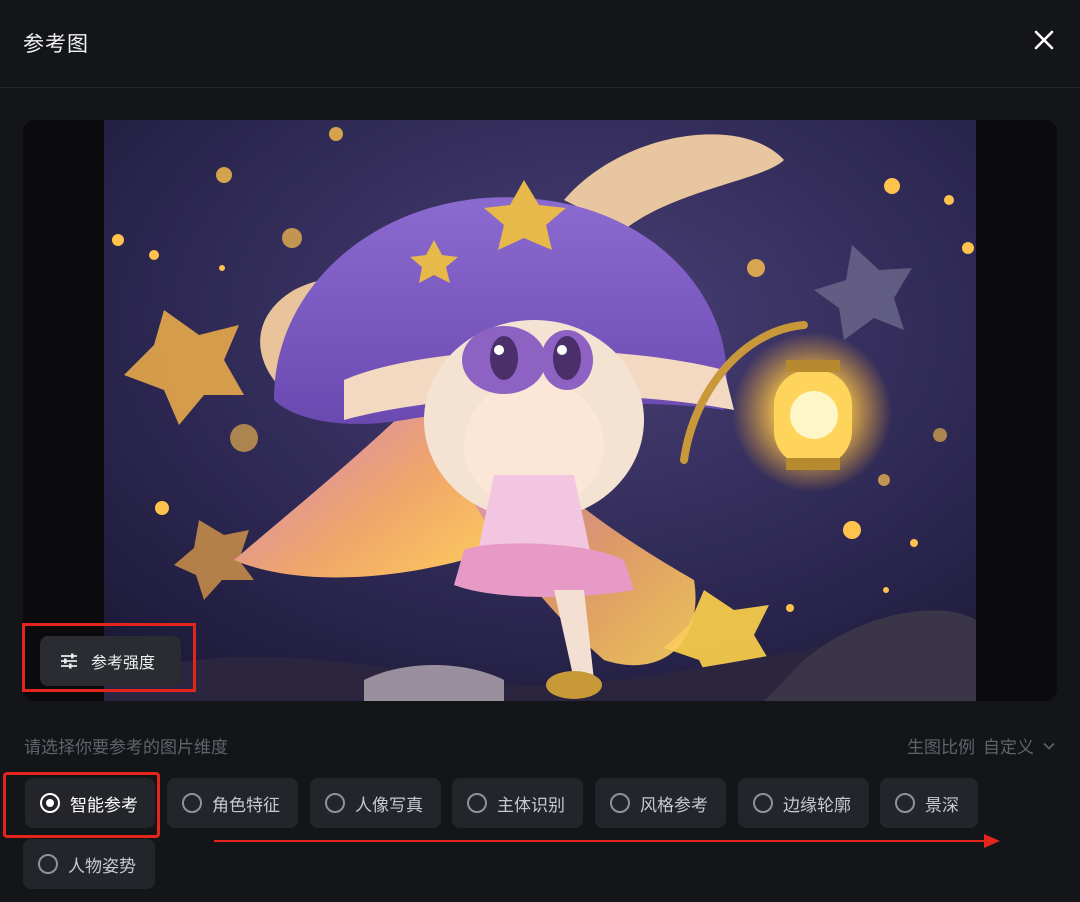 The height and width of the screenshot is (902, 1080). What do you see at coordinates (246, 805) in the screenshot?
I see `option-label: 角色特征` at bounding box center [246, 805].